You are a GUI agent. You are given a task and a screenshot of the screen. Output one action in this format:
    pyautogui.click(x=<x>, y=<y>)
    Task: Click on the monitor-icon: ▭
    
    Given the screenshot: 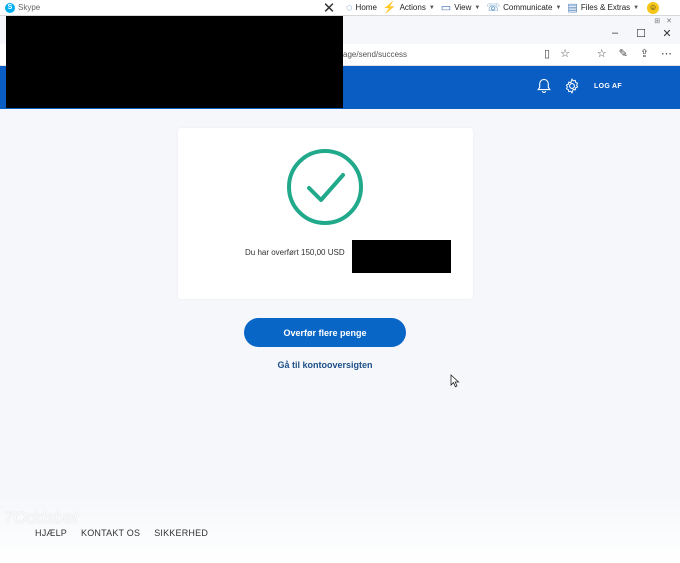 What is the action you would take?
    pyautogui.click(x=446, y=8)
    